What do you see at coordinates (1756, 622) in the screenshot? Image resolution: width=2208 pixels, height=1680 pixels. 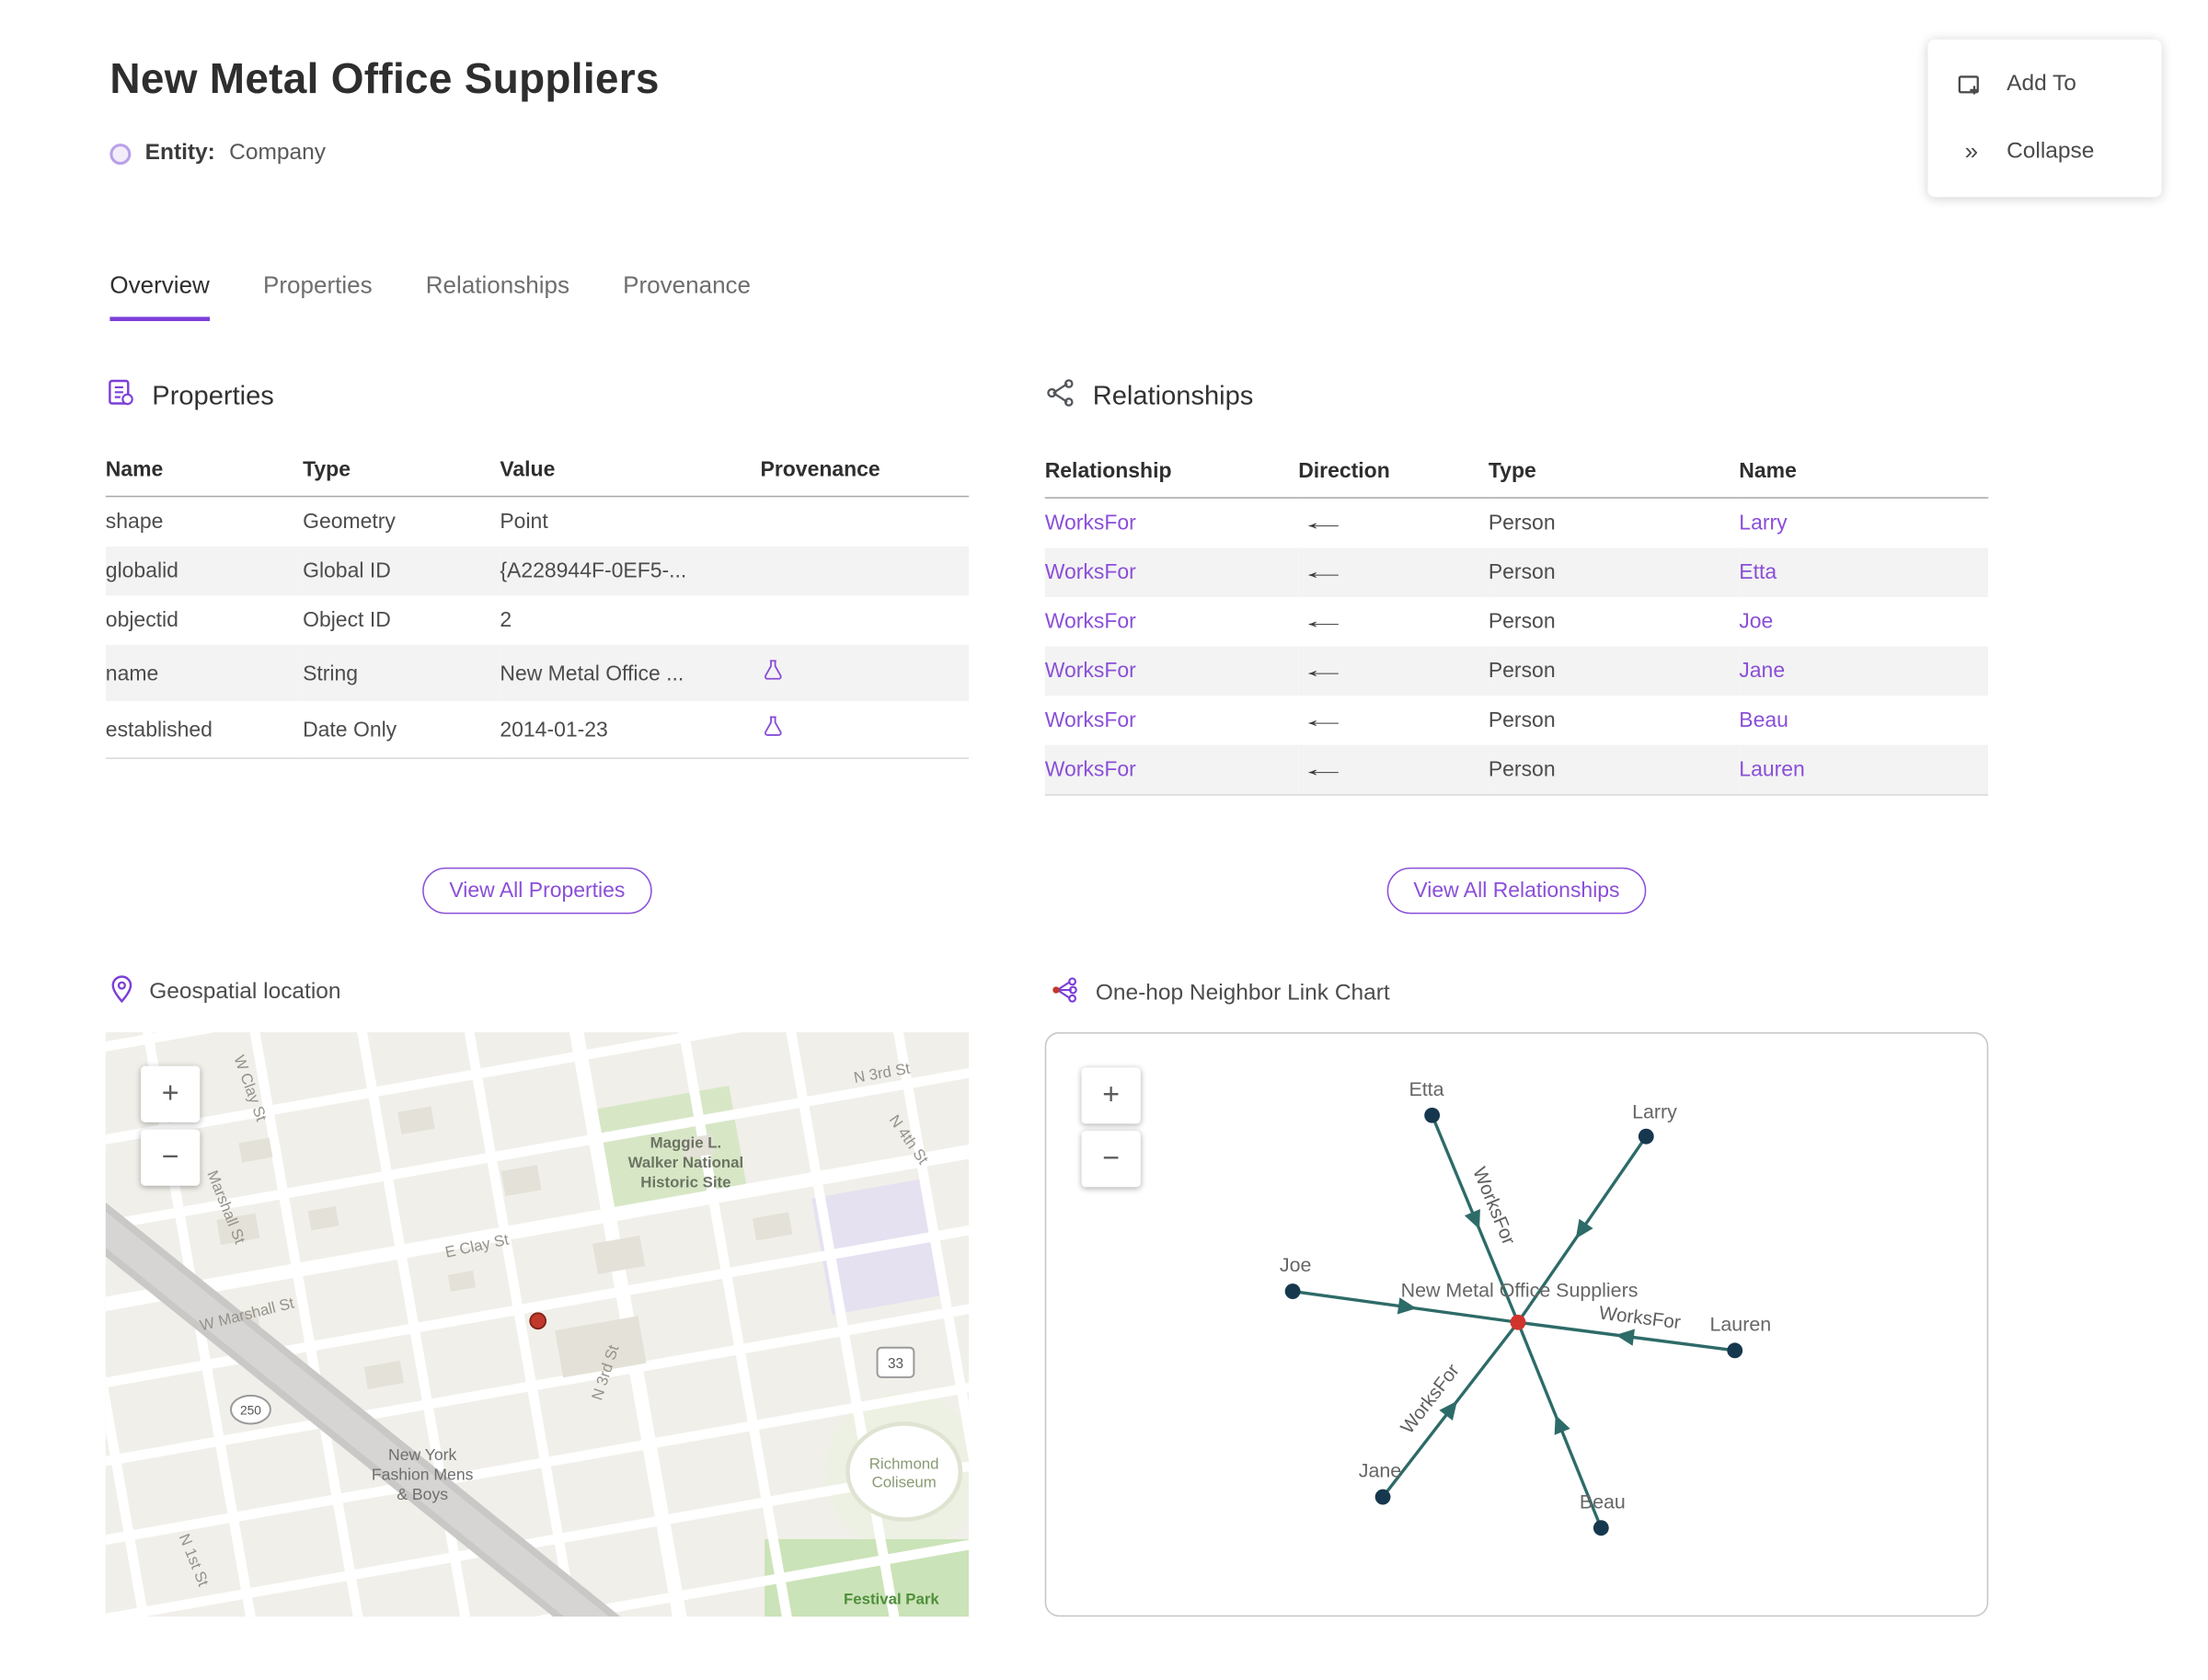 I see `related-entity-link: Joe` at bounding box center [1756, 622].